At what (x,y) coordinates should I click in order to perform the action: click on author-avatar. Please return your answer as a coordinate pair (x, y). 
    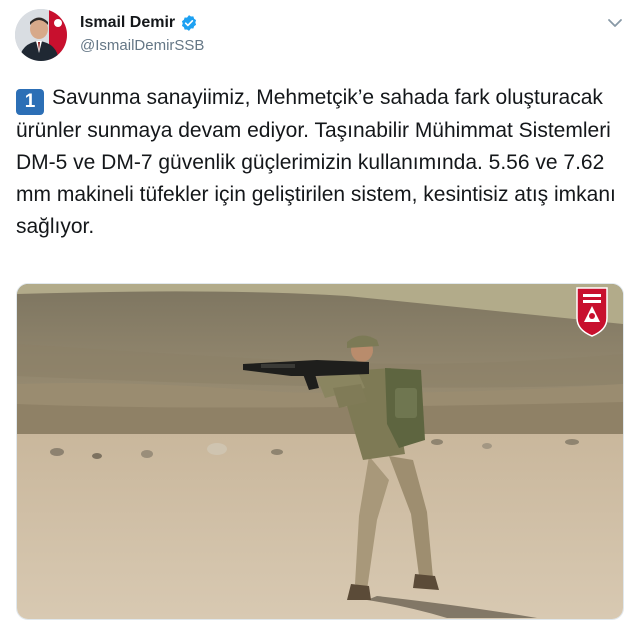
    Looking at the image, I should click on (41, 35).